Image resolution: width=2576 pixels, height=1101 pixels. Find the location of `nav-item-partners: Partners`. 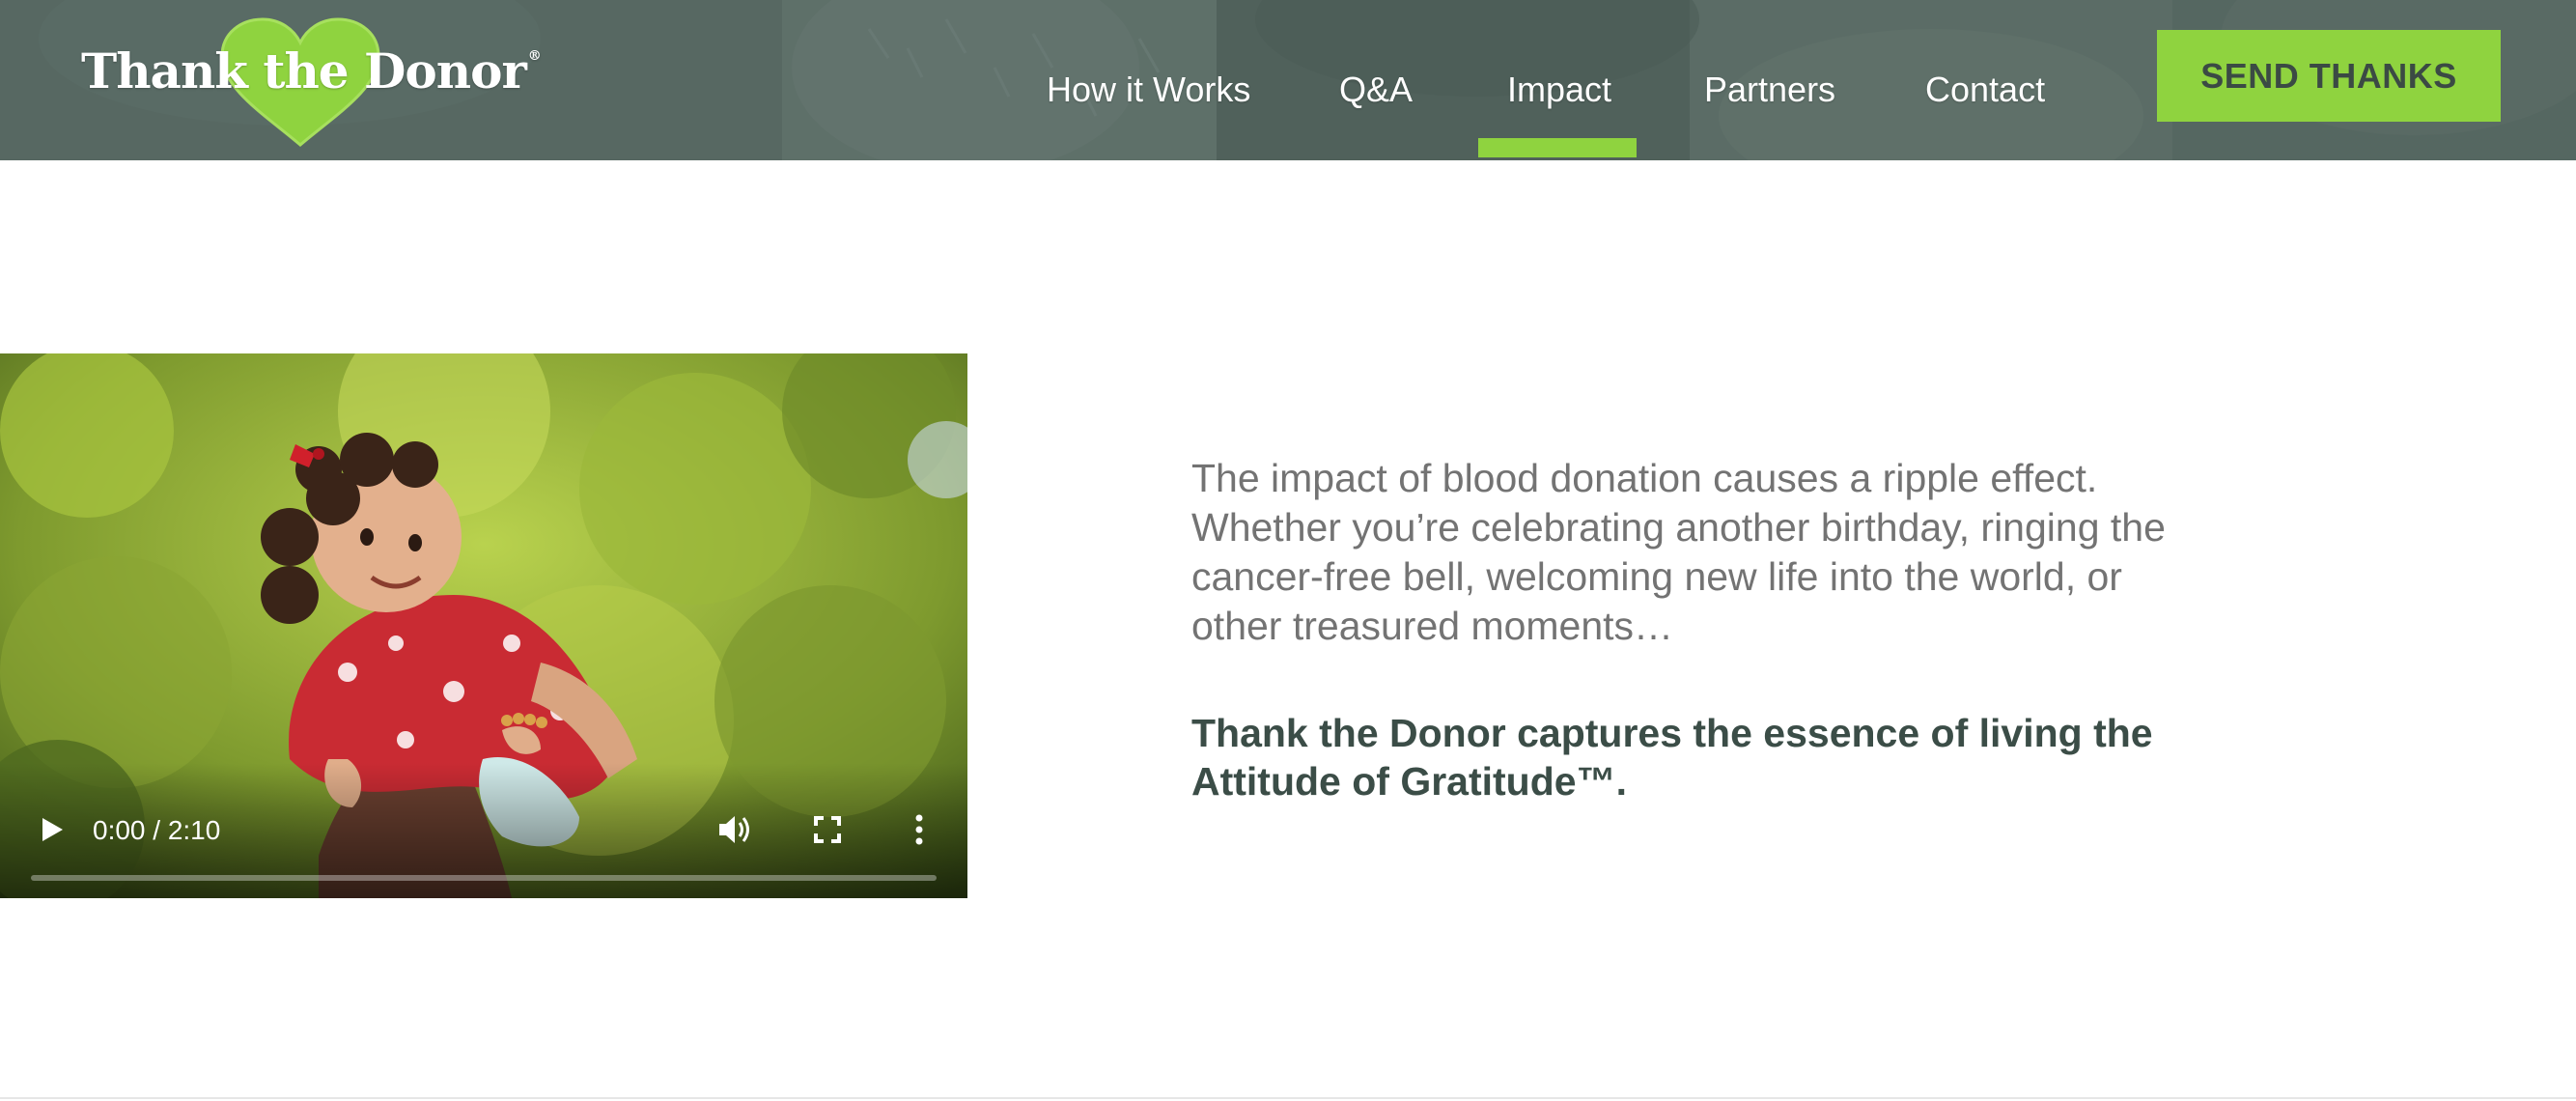

nav-item-partners: Partners is located at coordinates (1770, 90).